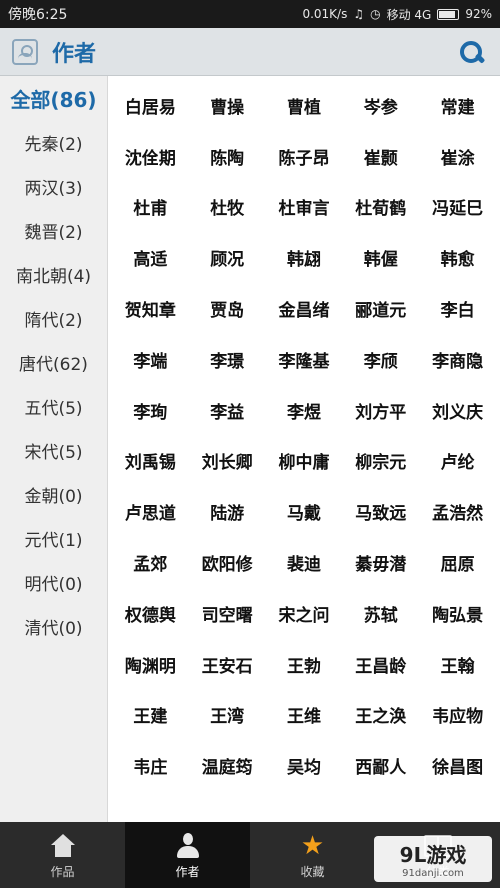  What do you see at coordinates (150, 664) in the screenshot?
I see `author-item: 陶渊明` at bounding box center [150, 664].